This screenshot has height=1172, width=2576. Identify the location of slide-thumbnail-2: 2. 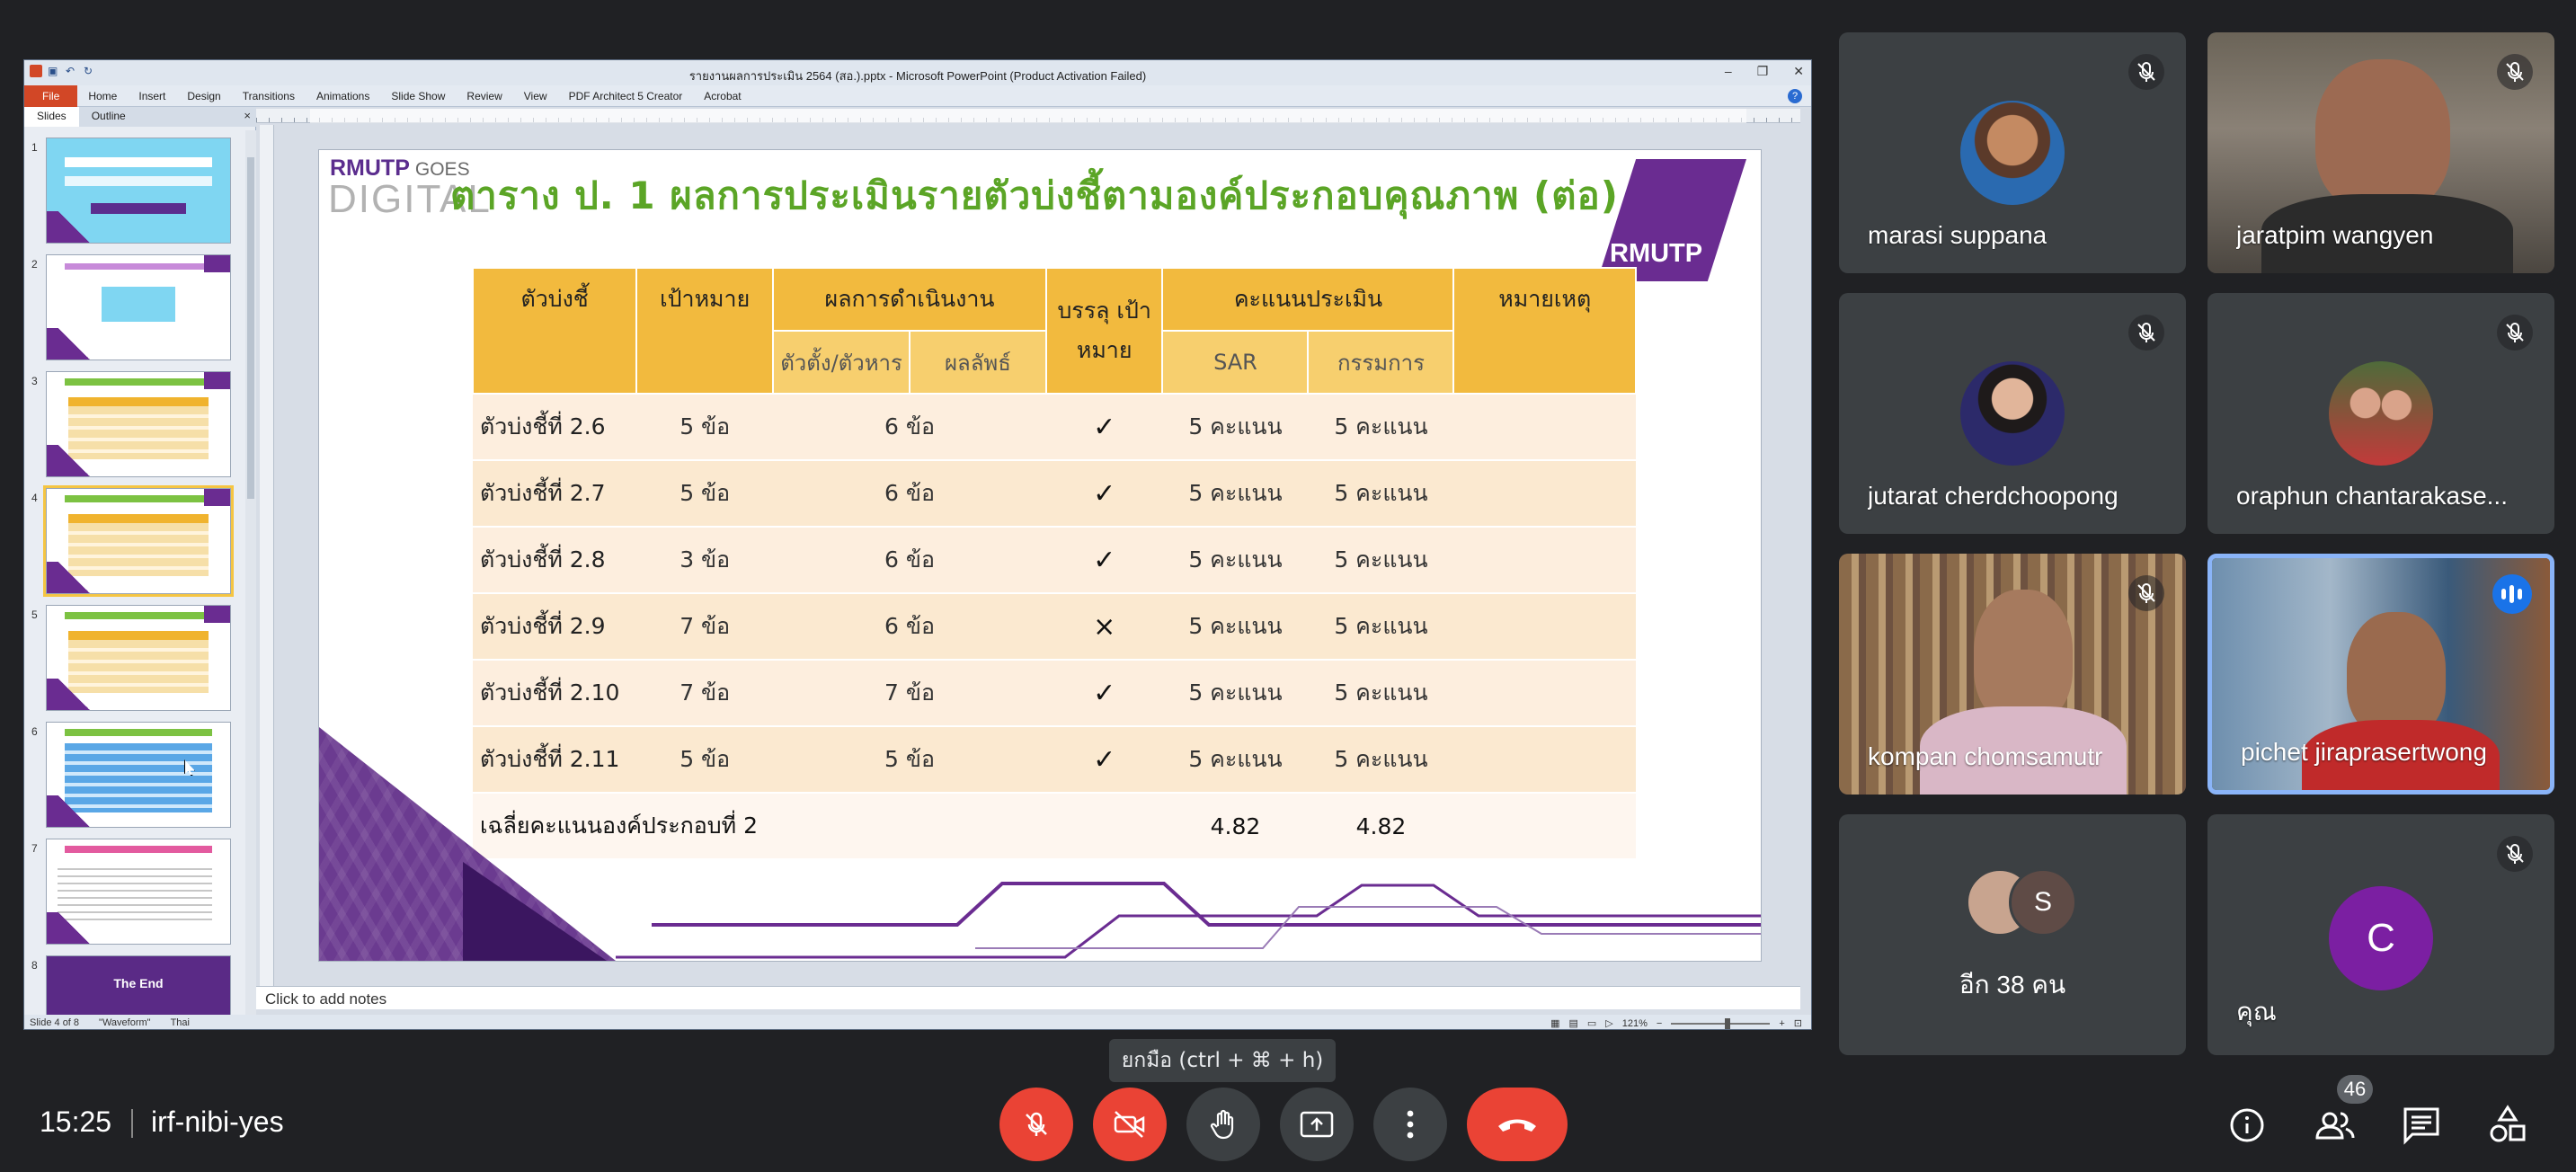
(134, 310).